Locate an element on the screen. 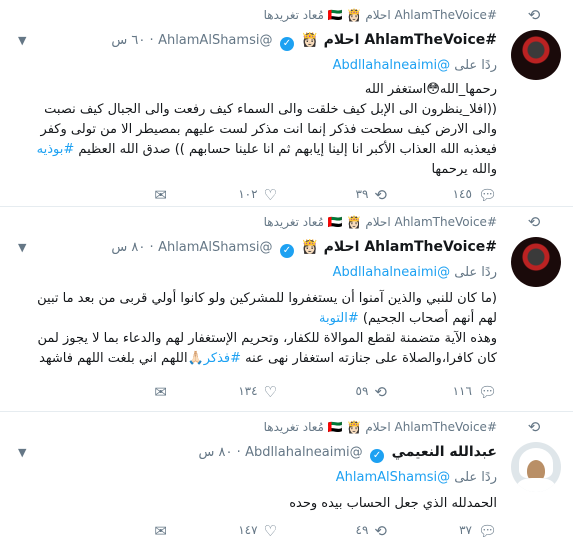 The height and width of the screenshot is (546, 573). like-count: ١٣٤ is located at coordinates (248, 391).